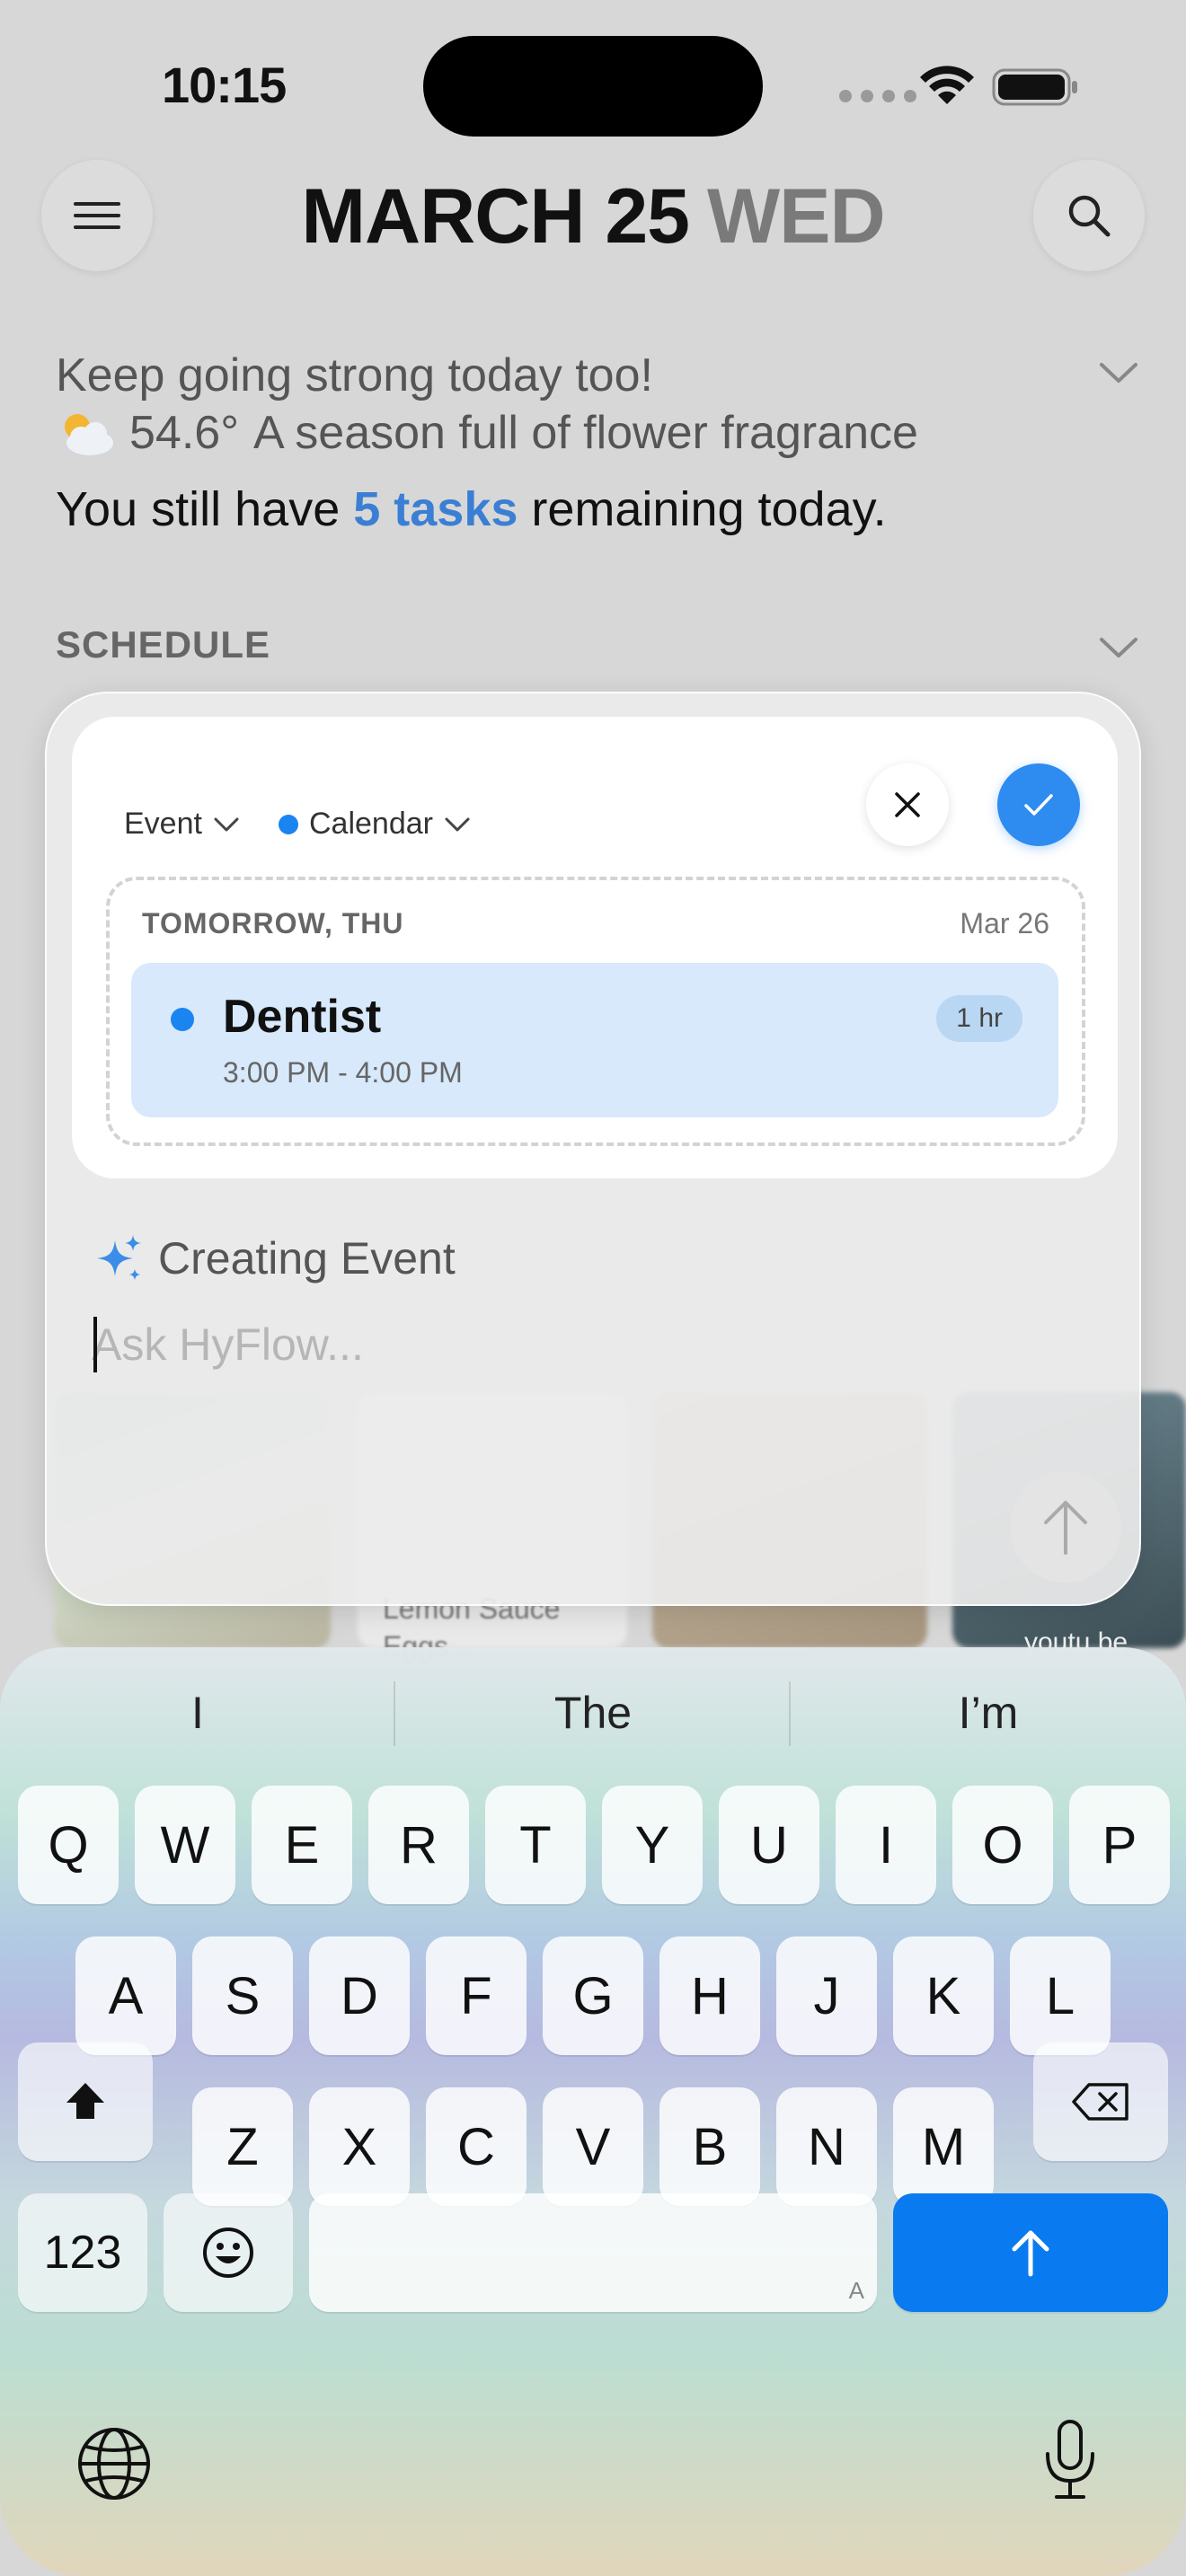 The width and height of the screenshot is (1186, 2576). Describe the element at coordinates (125, 1996) in the screenshot. I see `key-a: A` at that location.